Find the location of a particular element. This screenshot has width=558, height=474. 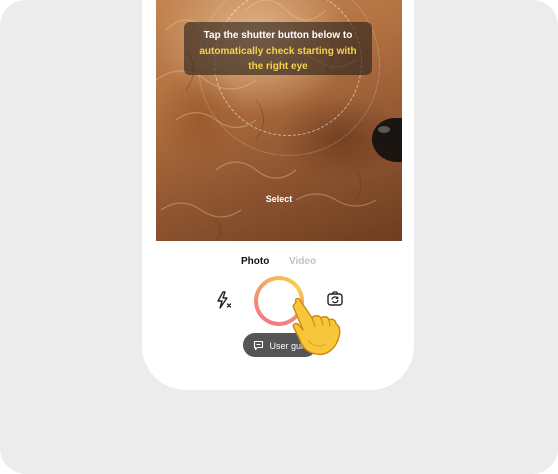

nose-highlight is located at coordinates (384, 129).